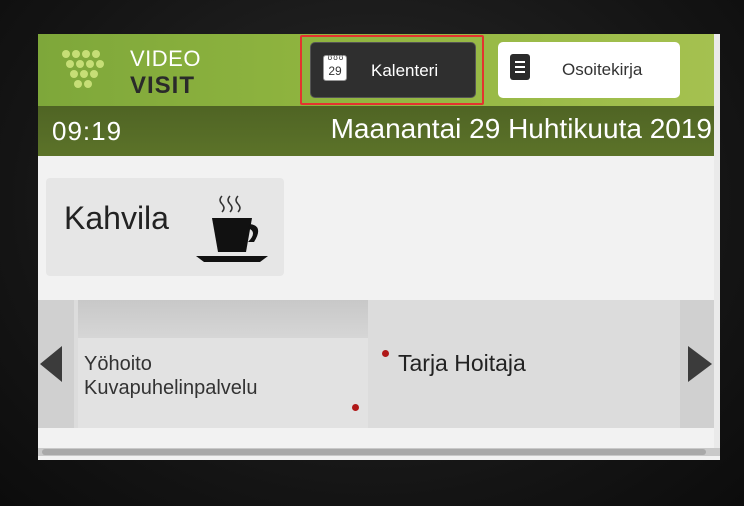 The width and height of the screenshot is (744, 506). I want to click on contact-card: Tarja Hoitaja, so click(523, 364).